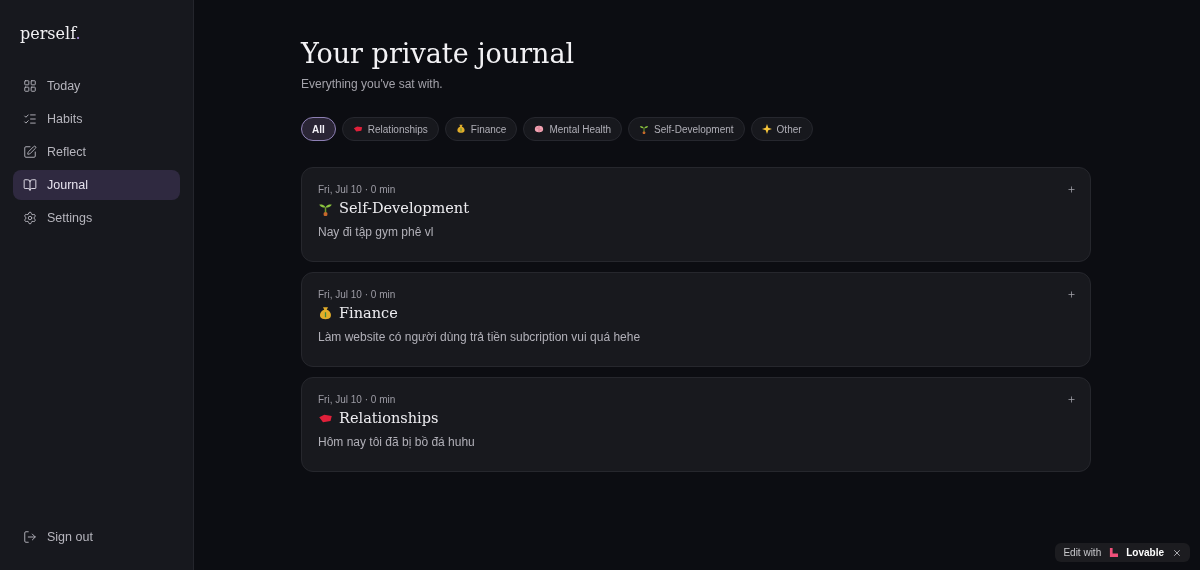 This screenshot has width=1200, height=570. Describe the element at coordinates (1177, 552) in the screenshot. I see `close-icon` at that location.